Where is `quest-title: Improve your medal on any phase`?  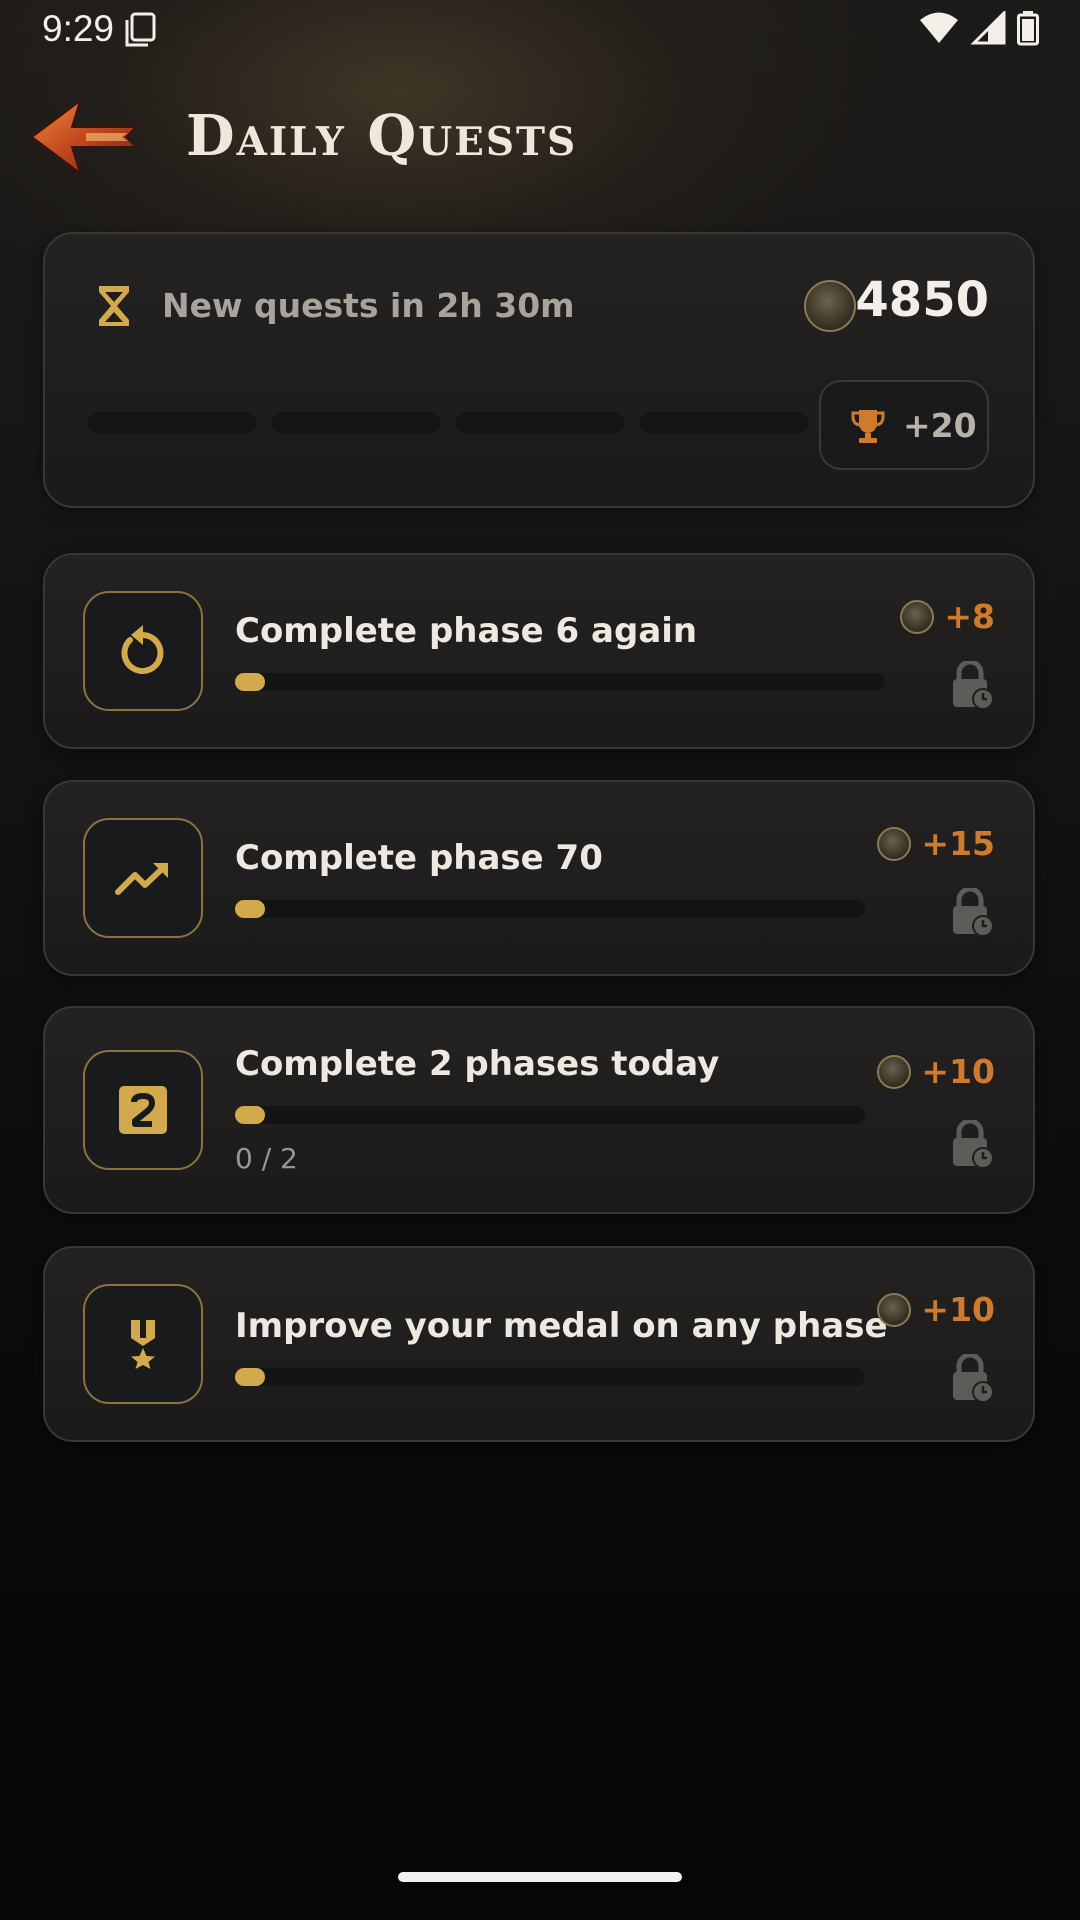 quest-title: Improve your medal on any phase is located at coordinates (561, 1326).